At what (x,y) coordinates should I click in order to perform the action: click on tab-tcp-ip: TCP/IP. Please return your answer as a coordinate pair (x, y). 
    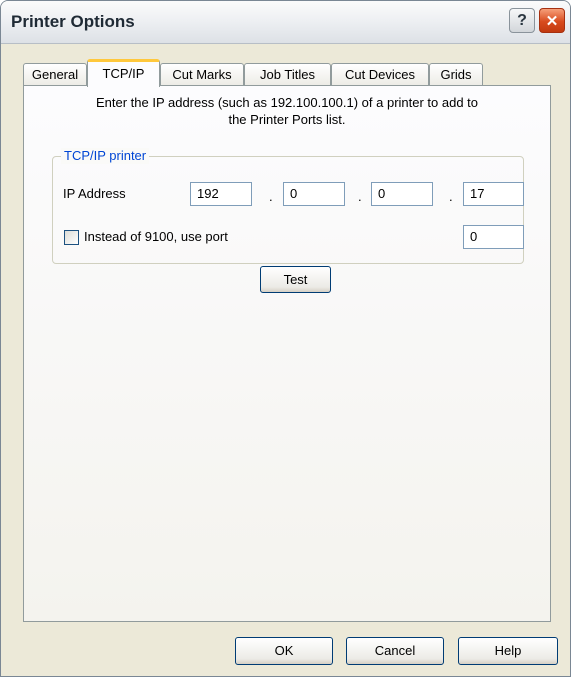
    Looking at the image, I should click on (123, 73).